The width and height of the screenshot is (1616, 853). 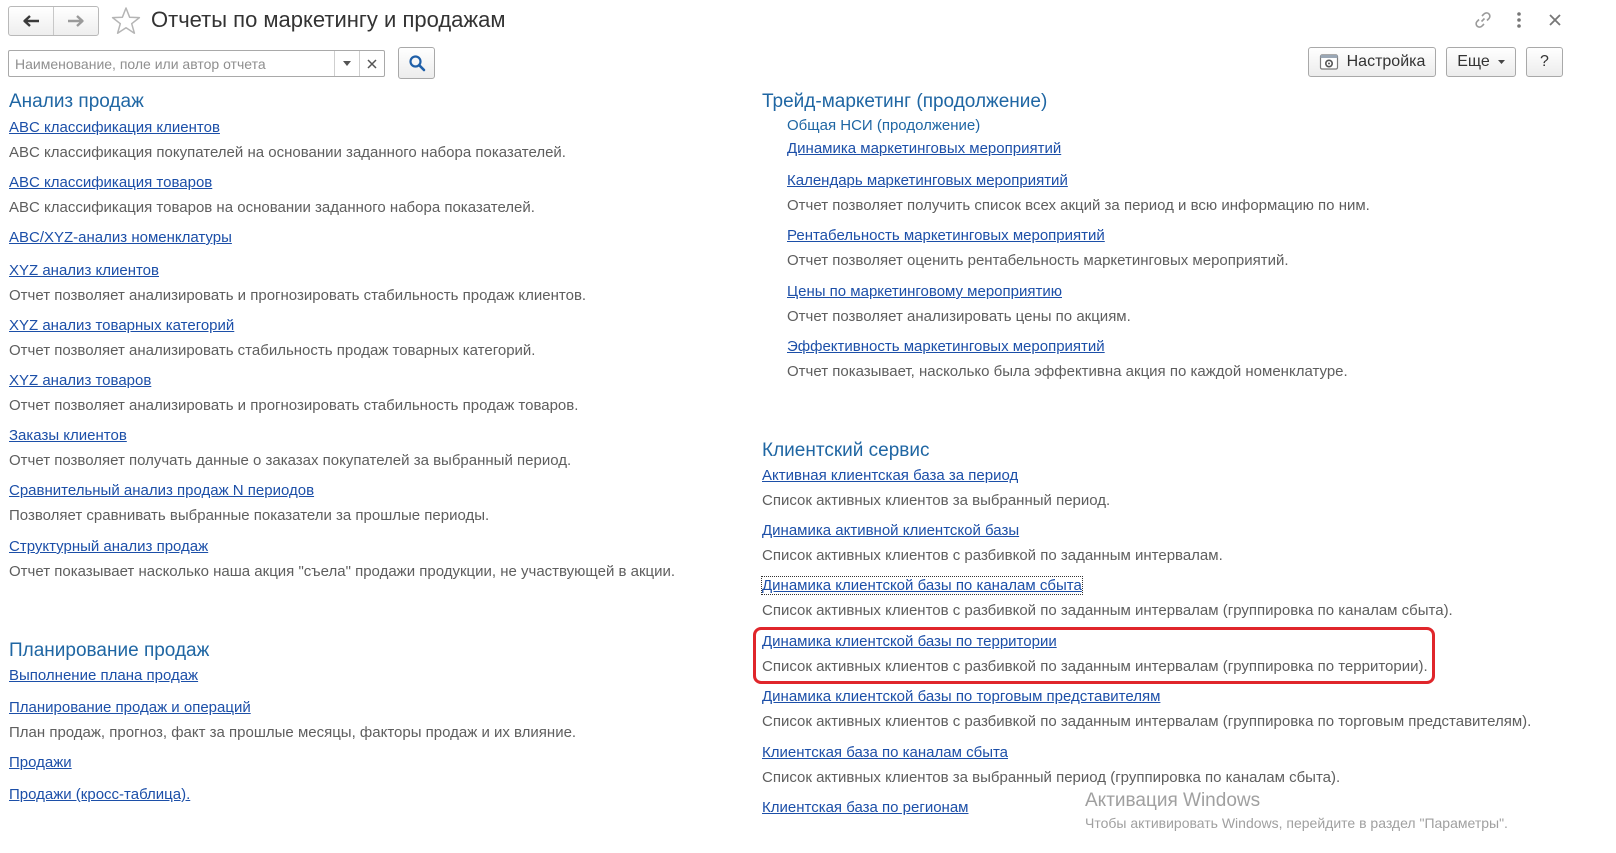 I want to click on more-button: Еще, so click(x=1481, y=62).